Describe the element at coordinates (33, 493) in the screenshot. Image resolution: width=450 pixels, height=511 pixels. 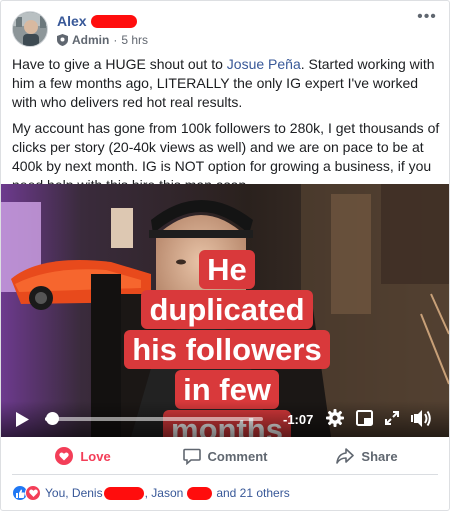
I see `love-reaction-small-icon` at that location.